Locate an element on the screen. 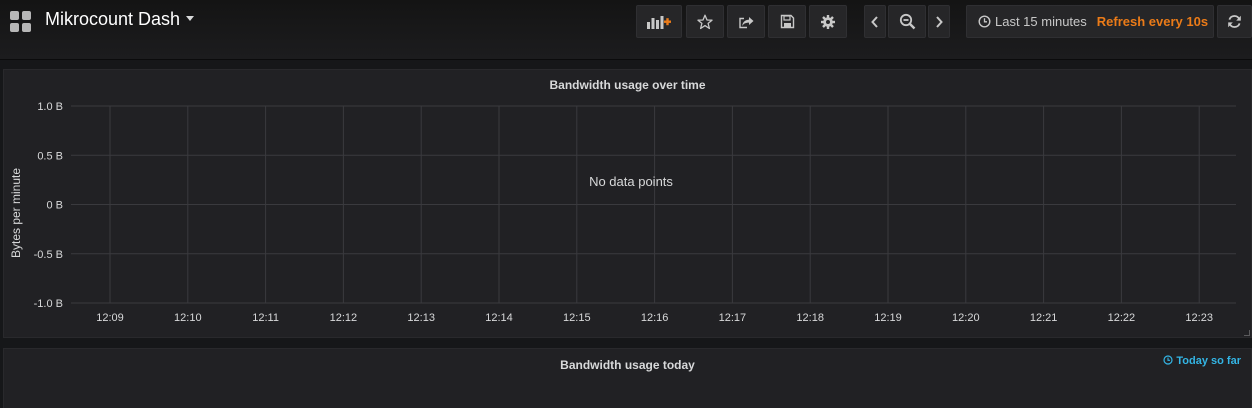 This screenshot has height=408, width=1252. x-tick-label: 12:17 is located at coordinates (733, 318).